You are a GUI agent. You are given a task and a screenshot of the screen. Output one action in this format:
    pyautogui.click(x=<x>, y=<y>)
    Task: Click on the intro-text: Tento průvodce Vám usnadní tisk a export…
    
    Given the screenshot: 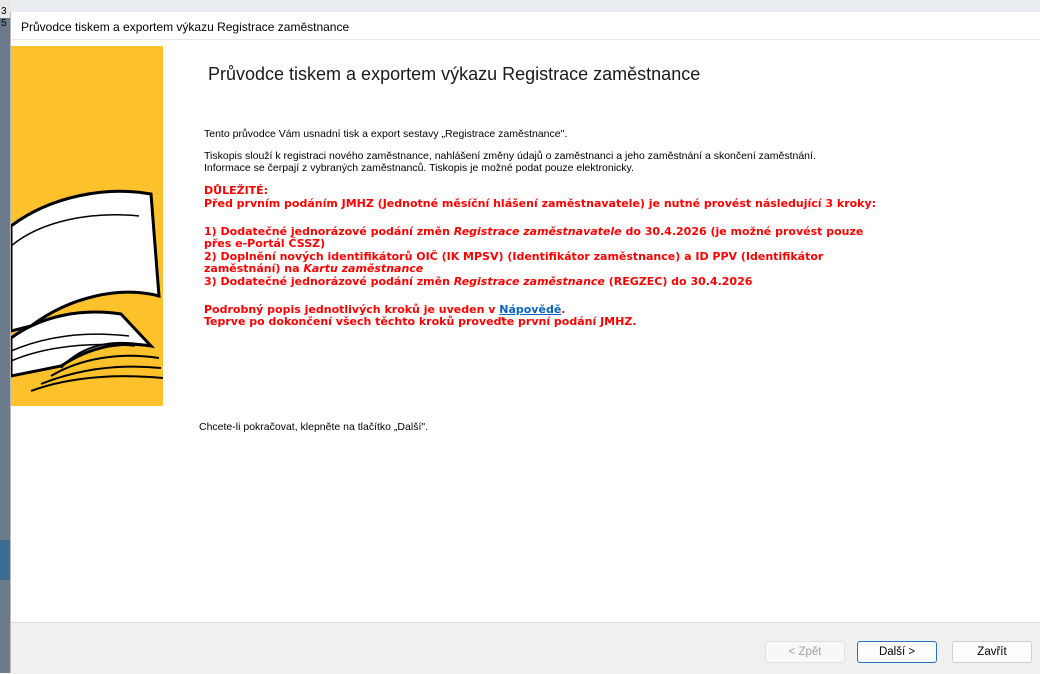 What is the action you would take?
    pyautogui.click(x=386, y=134)
    